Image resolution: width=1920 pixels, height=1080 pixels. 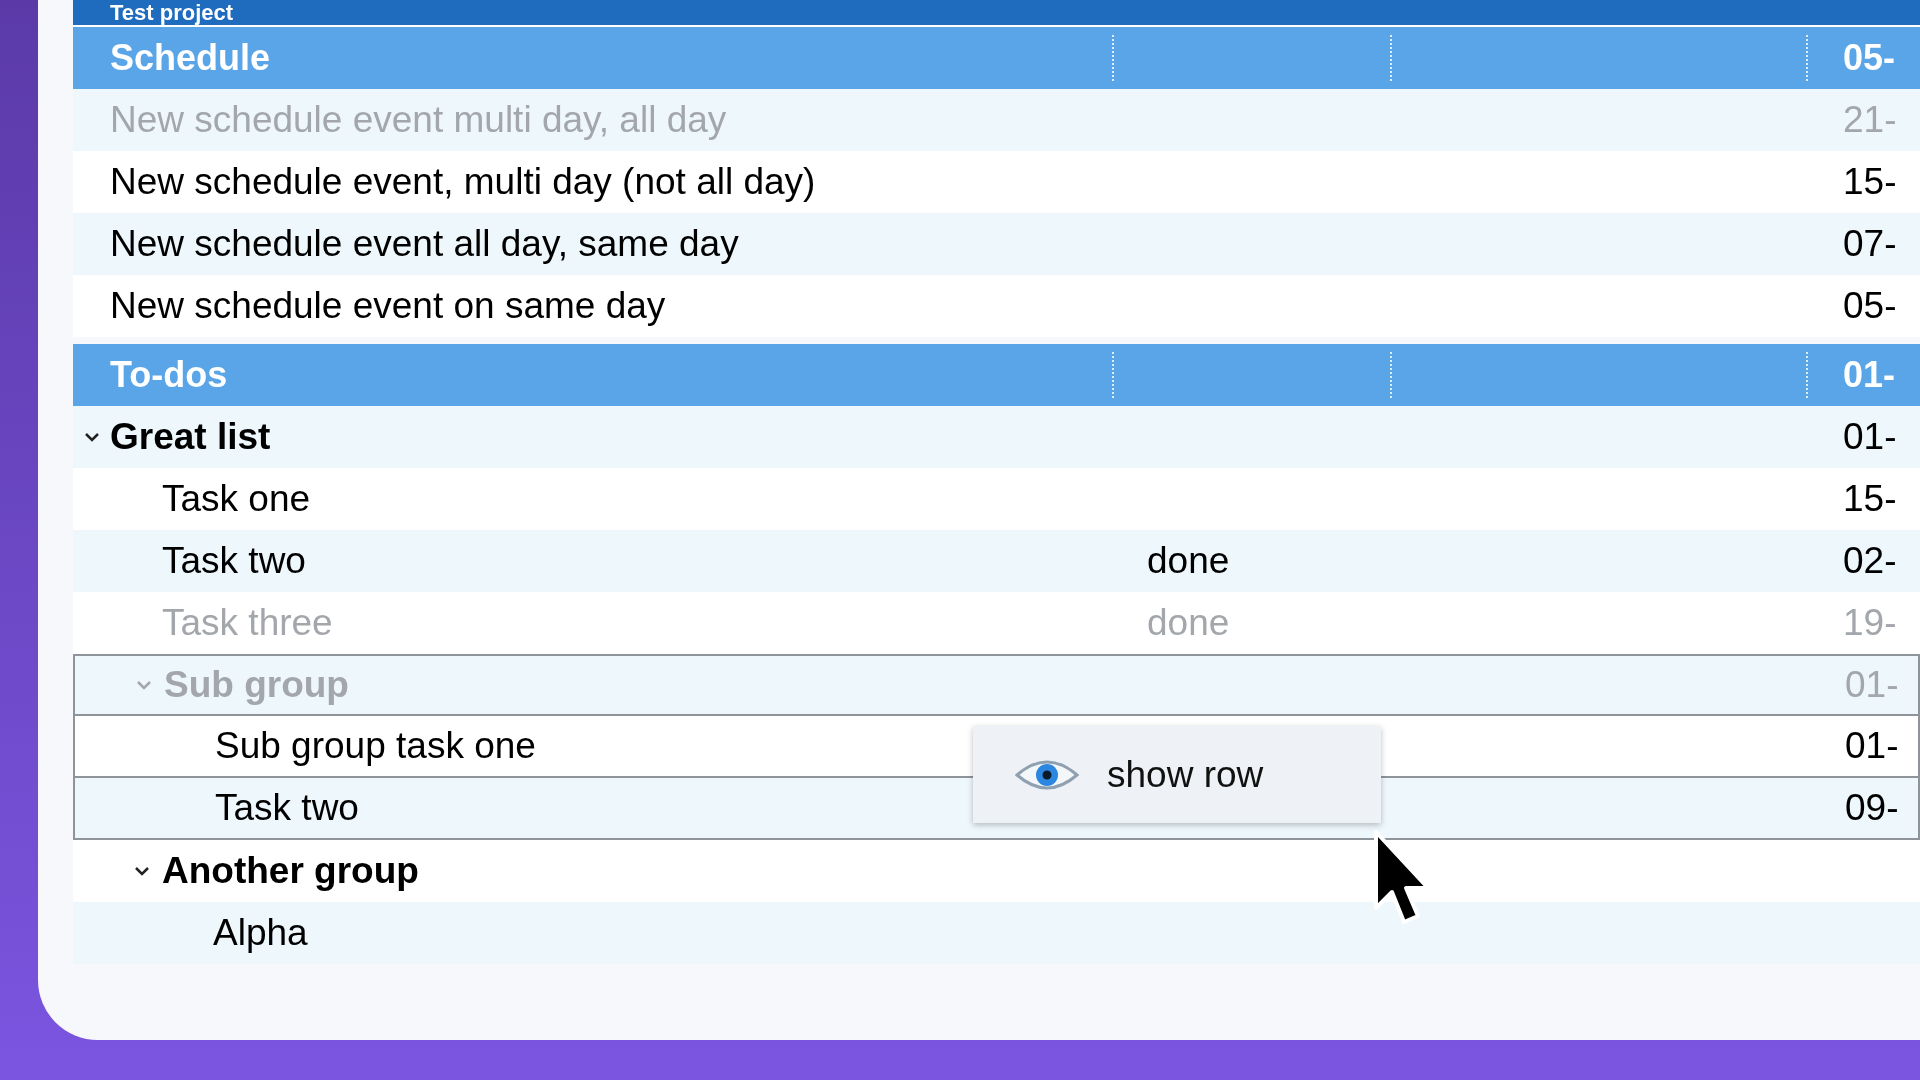 I want to click on date-text: 02-, so click(x=1870, y=561).